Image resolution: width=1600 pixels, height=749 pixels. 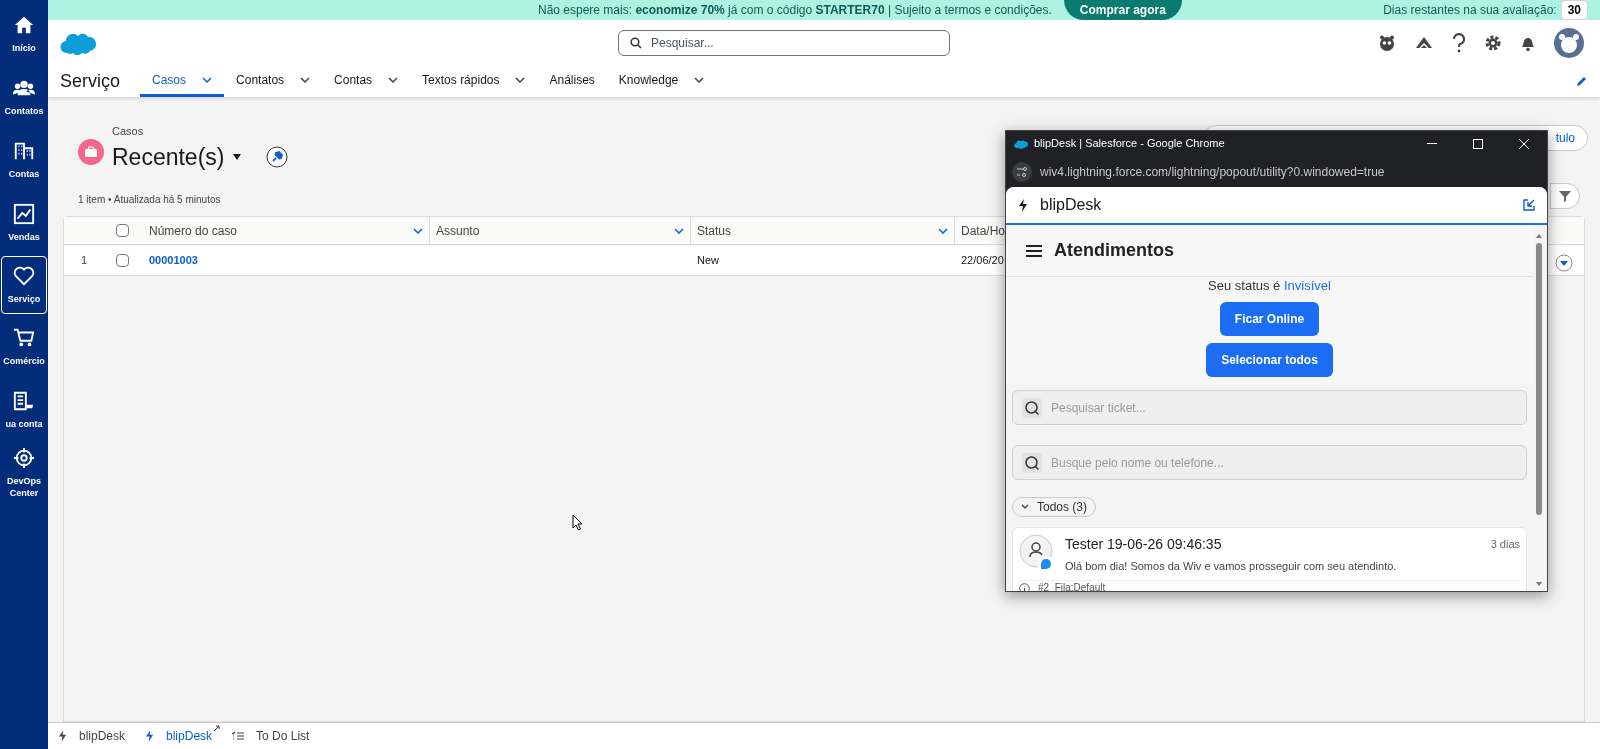 I want to click on nav-item: Contatos, so click(x=24, y=97).